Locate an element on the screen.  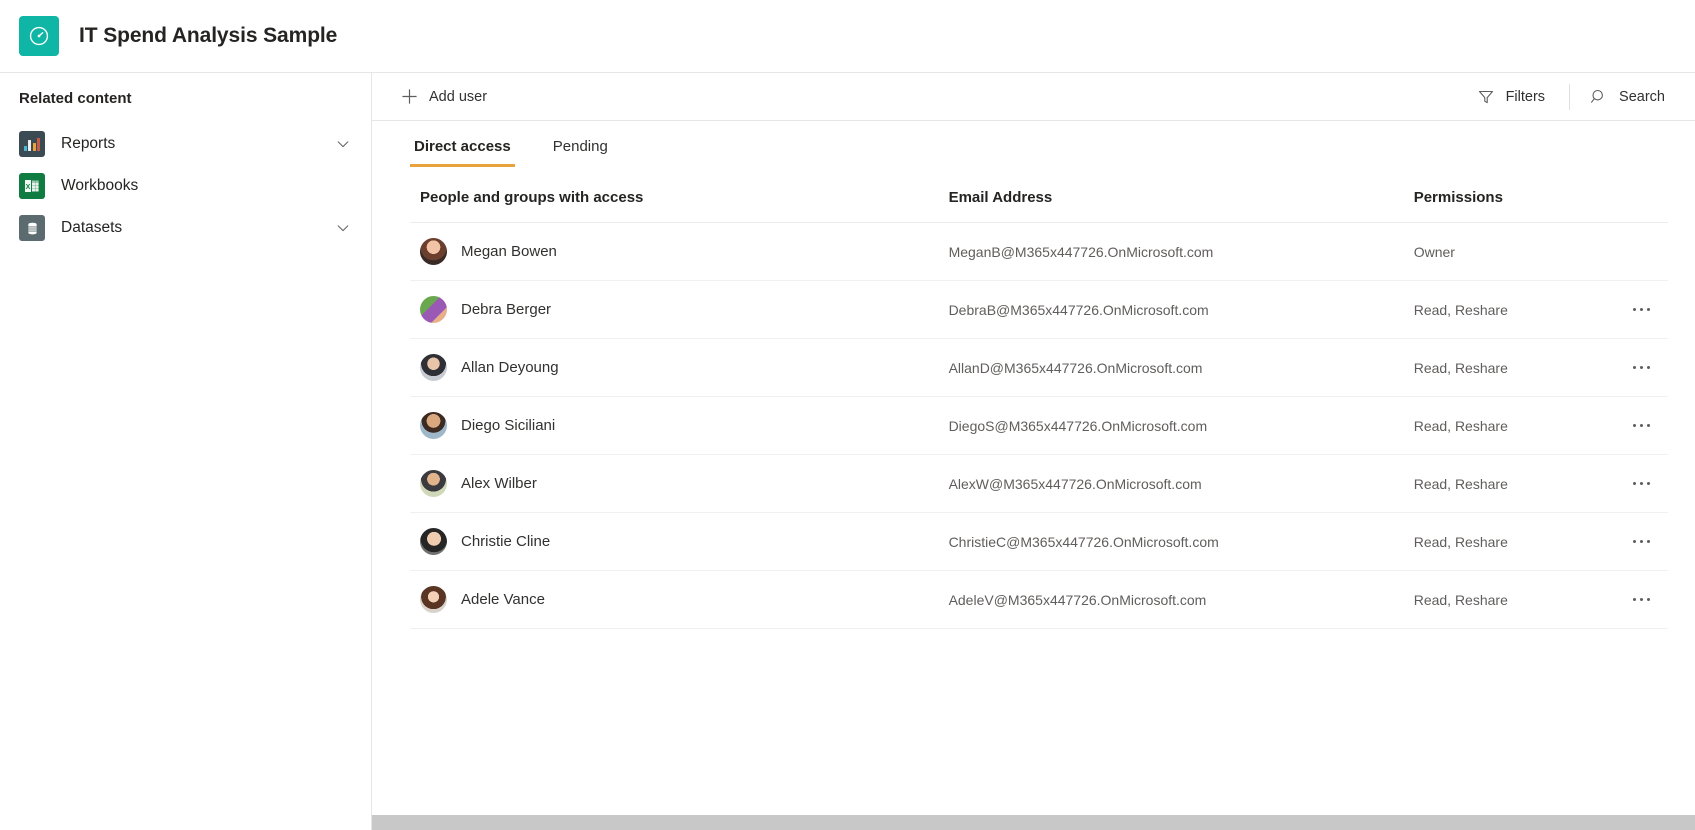
person-name: Allan Deyoung is located at coordinates (510, 367).